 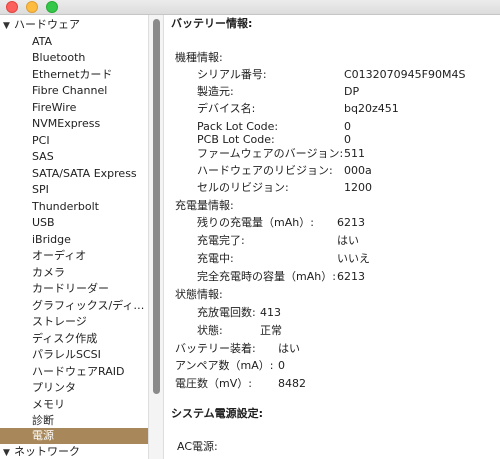 I want to click on firmware-value: 511, so click(x=354, y=153).